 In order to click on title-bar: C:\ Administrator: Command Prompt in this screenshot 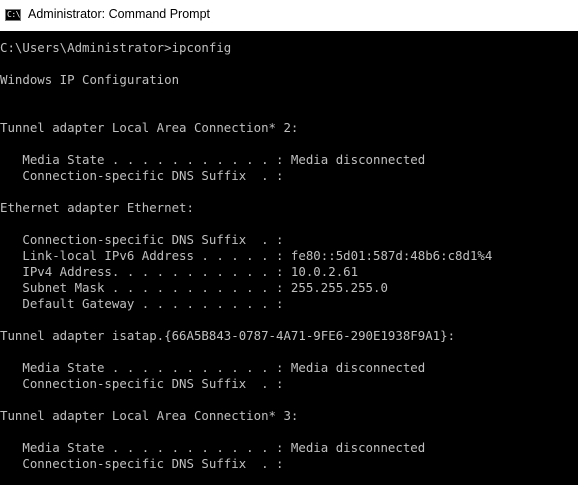, I will do `click(289, 15)`.